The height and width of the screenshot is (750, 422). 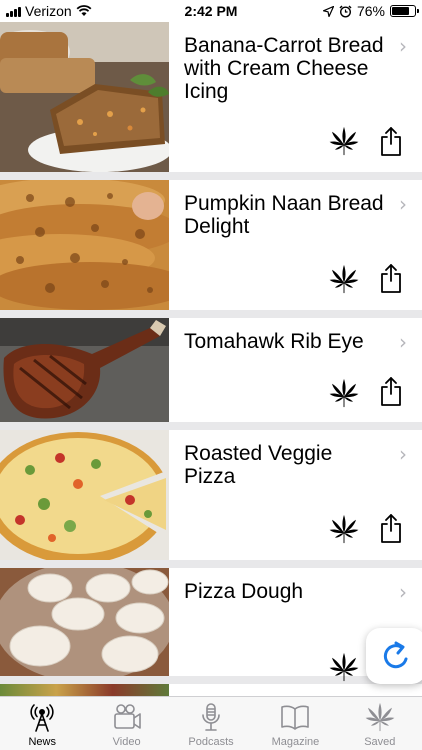 I want to click on tab-label: Video, so click(x=126, y=742).